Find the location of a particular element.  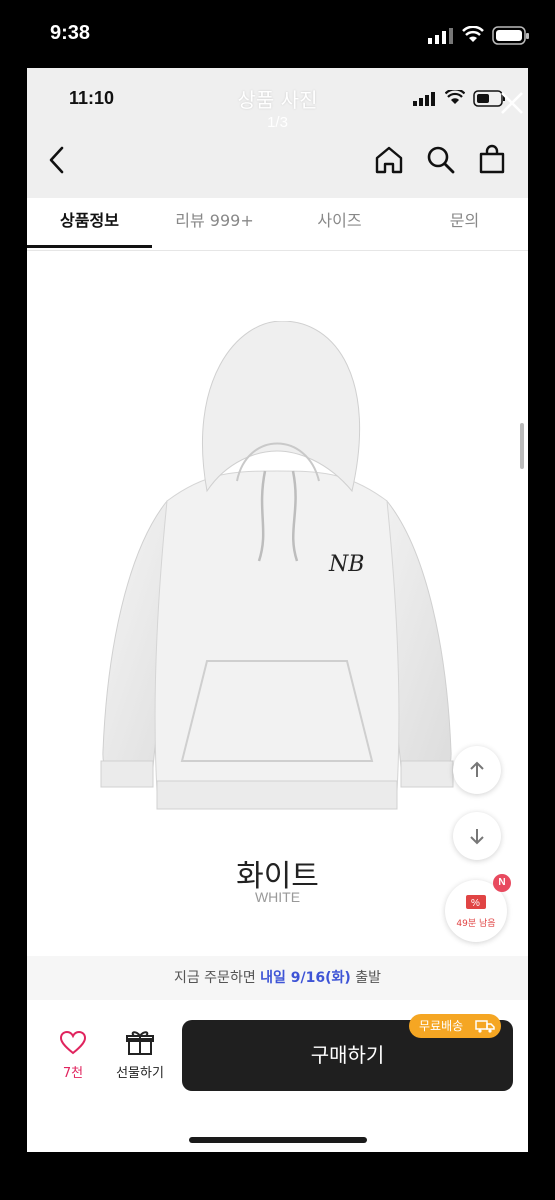

arrow-down-icon is located at coordinates (477, 837).